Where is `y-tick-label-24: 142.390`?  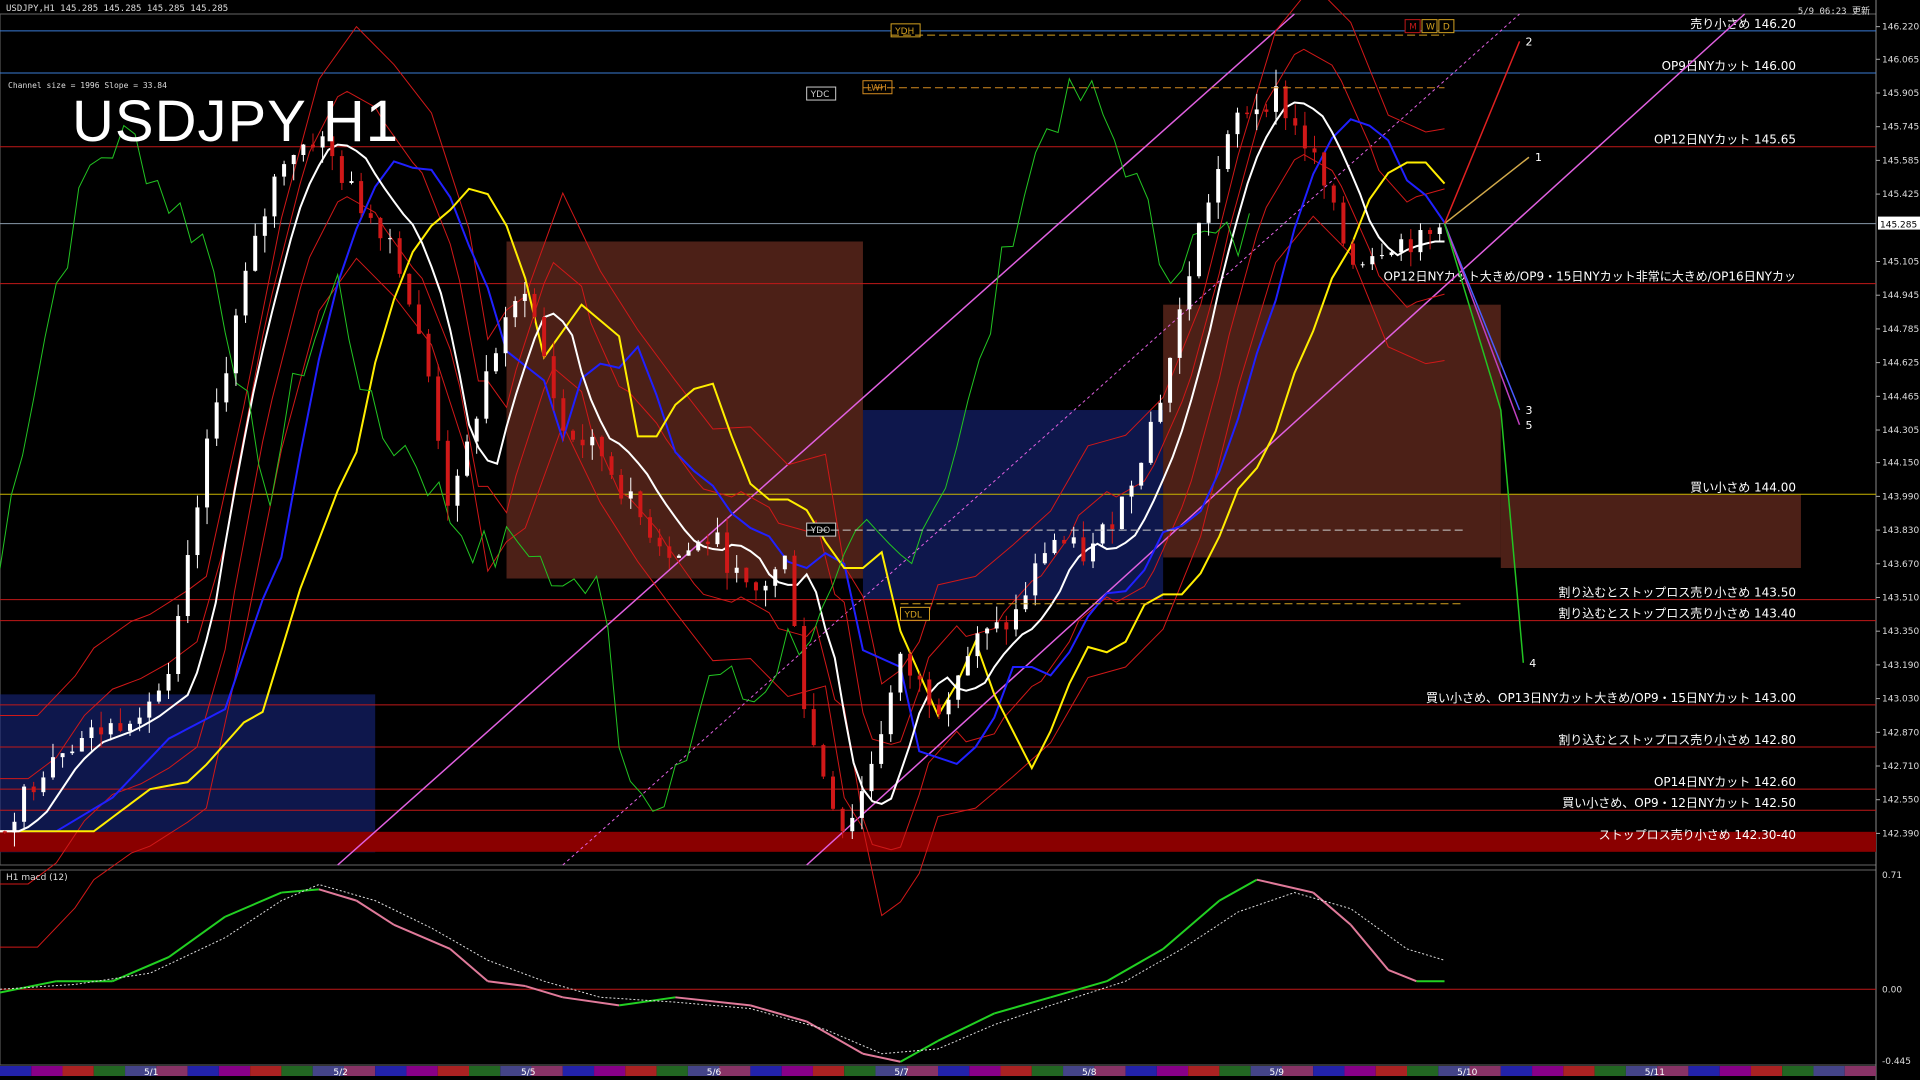
y-tick-label-24: 142.390 is located at coordinates (1900, 834).